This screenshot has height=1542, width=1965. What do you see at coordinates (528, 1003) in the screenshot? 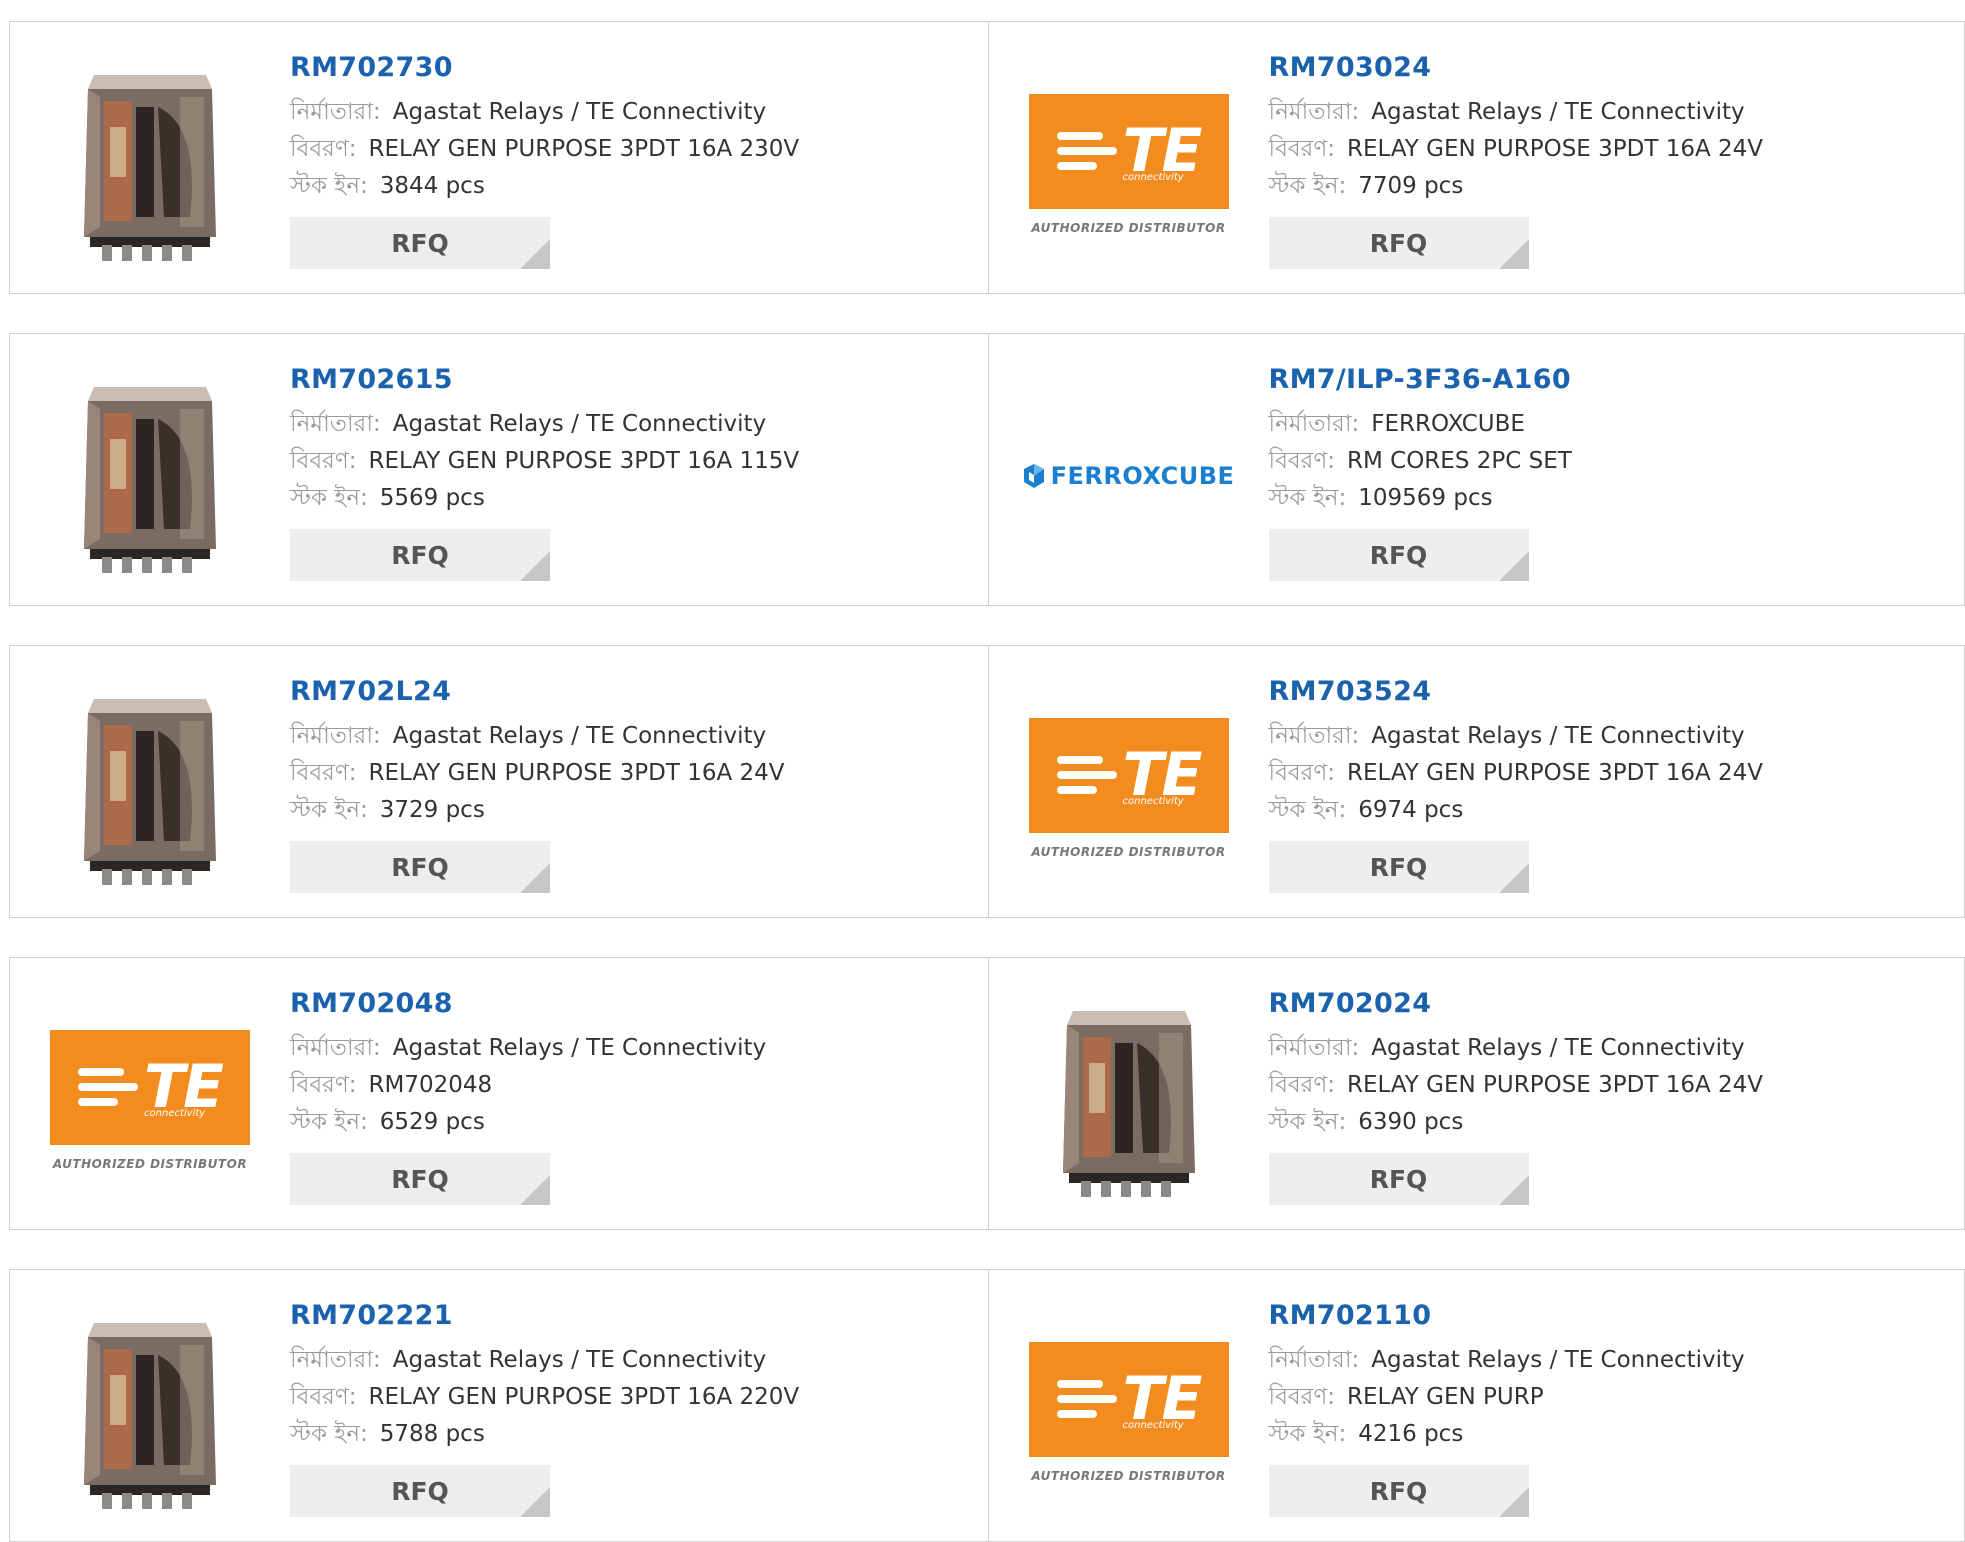
I see `part-number-link: RM702048` at bounding box center [528, 1003].